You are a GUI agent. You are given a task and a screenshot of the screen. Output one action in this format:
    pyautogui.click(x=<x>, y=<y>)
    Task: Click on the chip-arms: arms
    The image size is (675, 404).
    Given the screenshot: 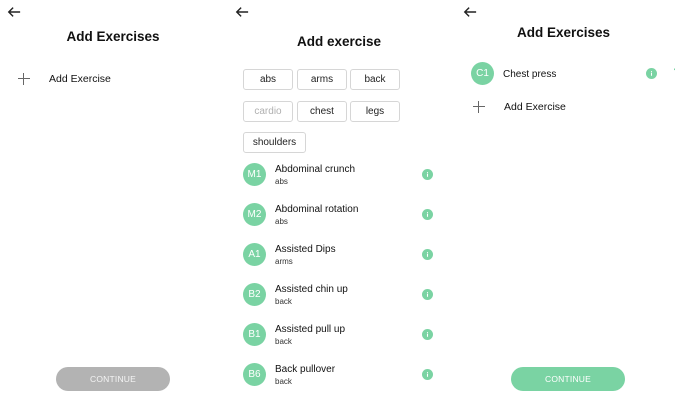 What is the action you would take?
    pyautogui.click(x=322, y=79)
    